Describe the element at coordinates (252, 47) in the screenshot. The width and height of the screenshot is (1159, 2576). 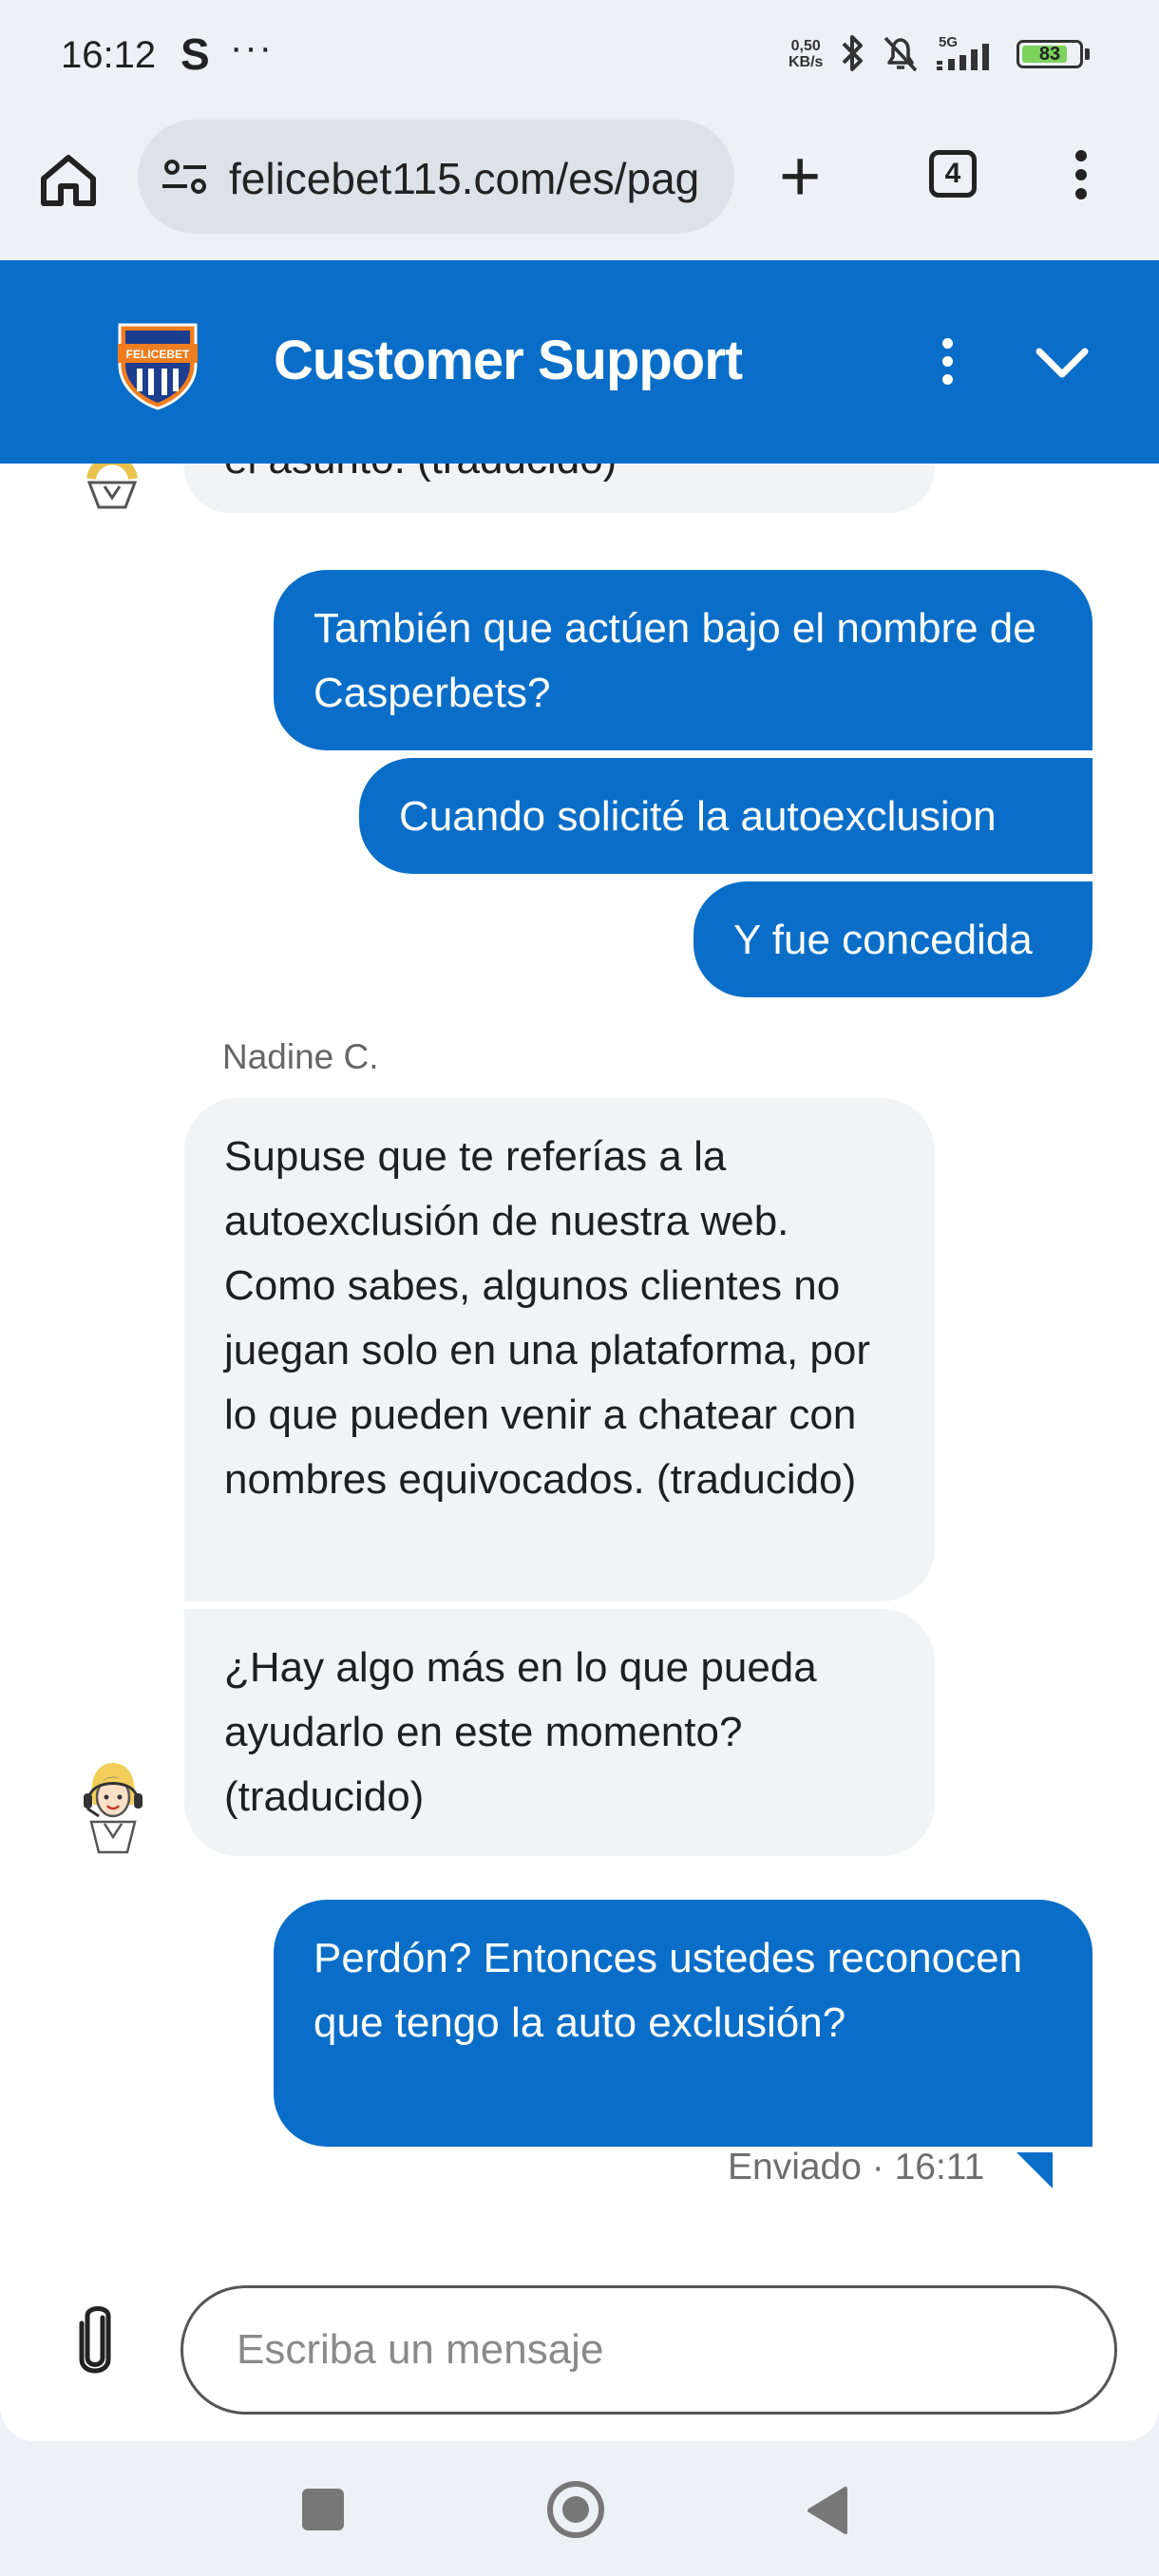
I see `more-notifications-icon: ···` at that location.